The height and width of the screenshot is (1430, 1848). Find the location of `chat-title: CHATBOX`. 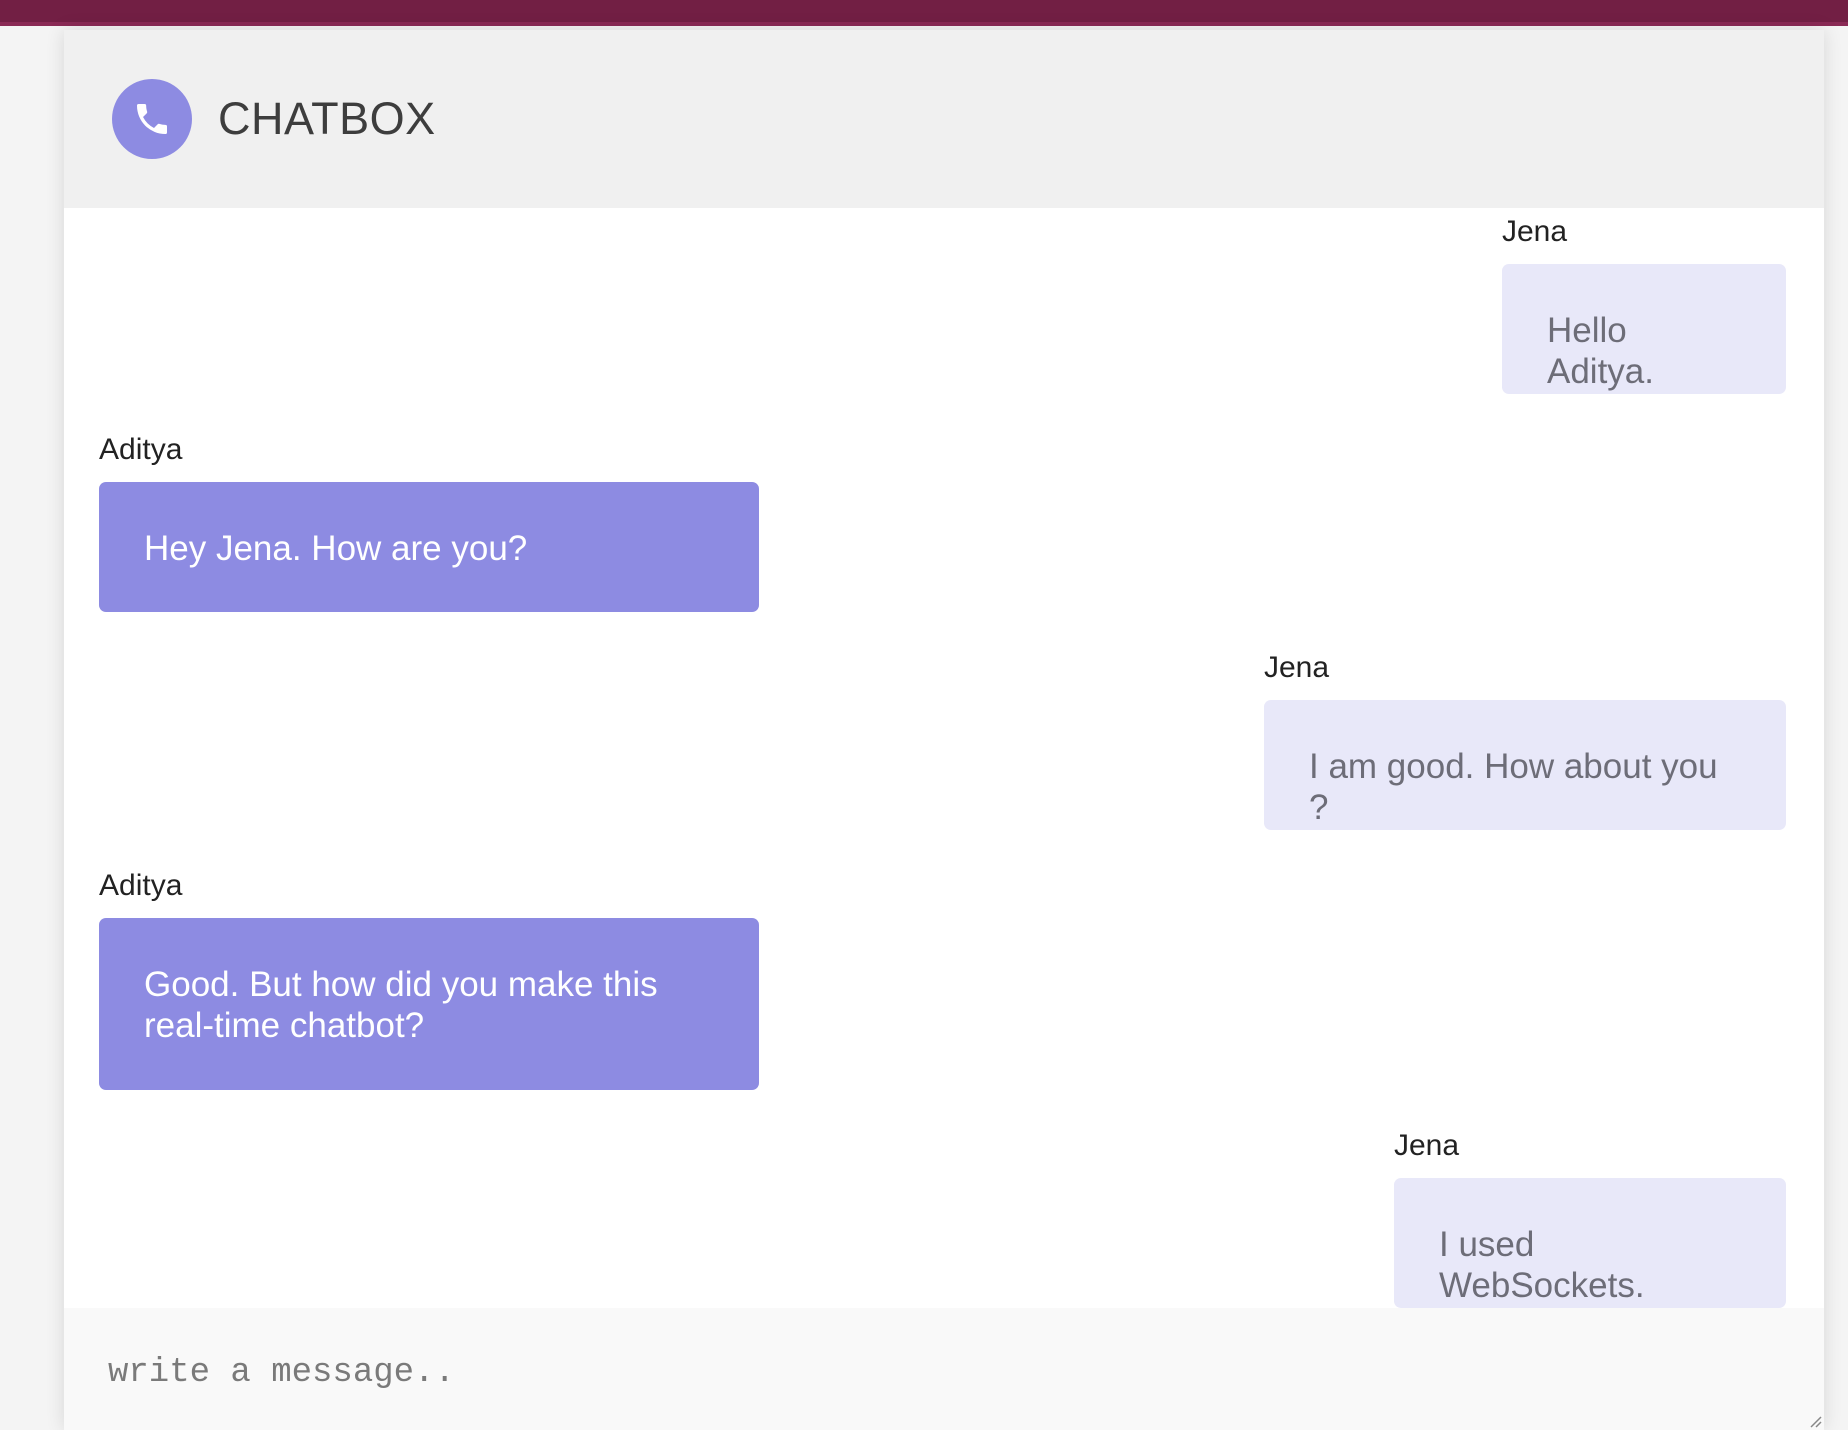

chat-title: CHATBOX is located at coordinates (327, 118).